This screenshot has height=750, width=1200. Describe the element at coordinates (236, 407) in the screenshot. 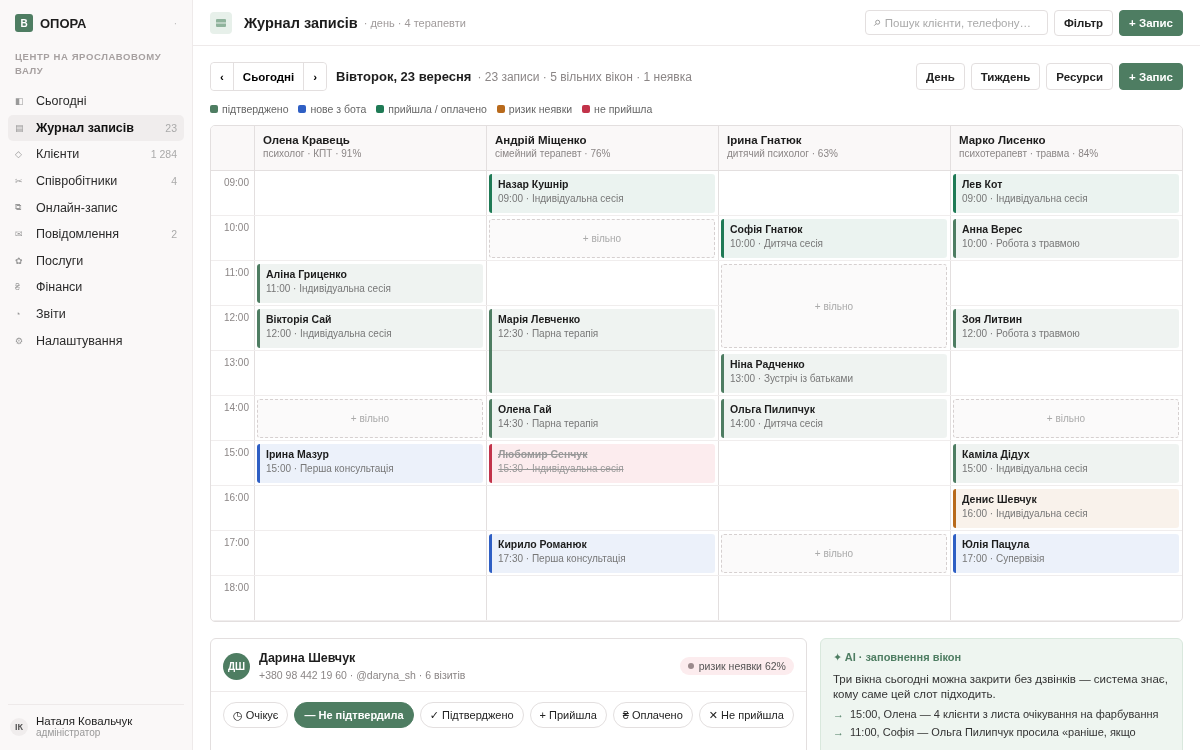

I see `hour-label: 14:00` at that location.